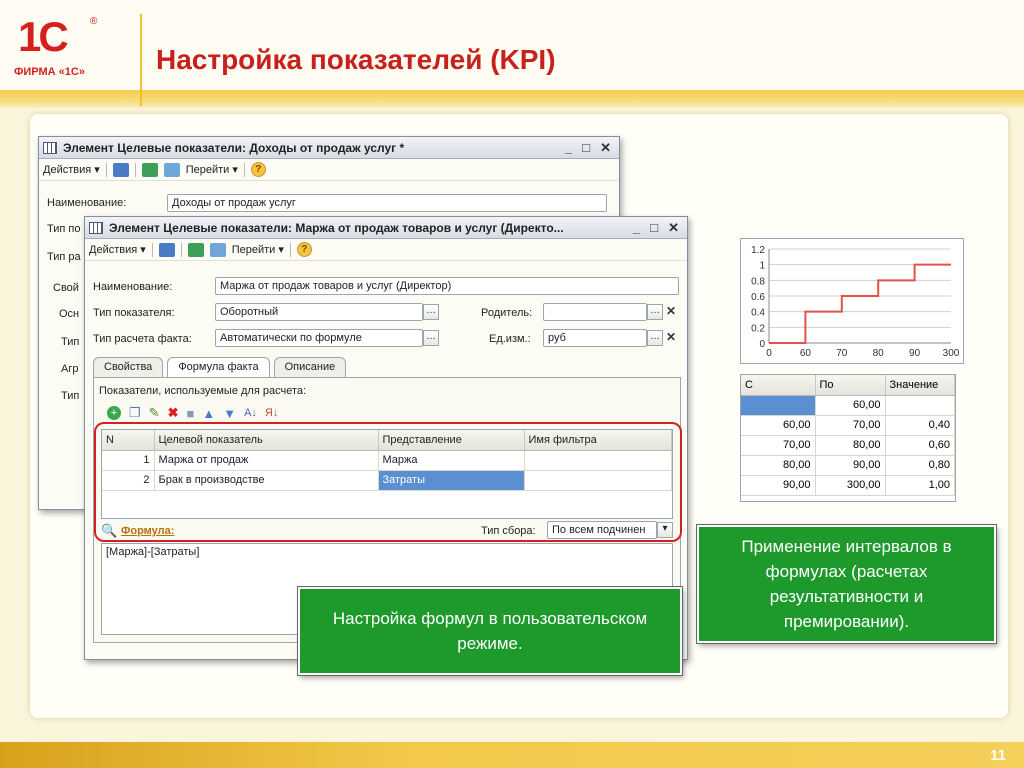 The image size is (1024, 768). What do you see at coordinates (141, 60) in the screenshot?
I see `header-divider` at bounding box center [141, 60].